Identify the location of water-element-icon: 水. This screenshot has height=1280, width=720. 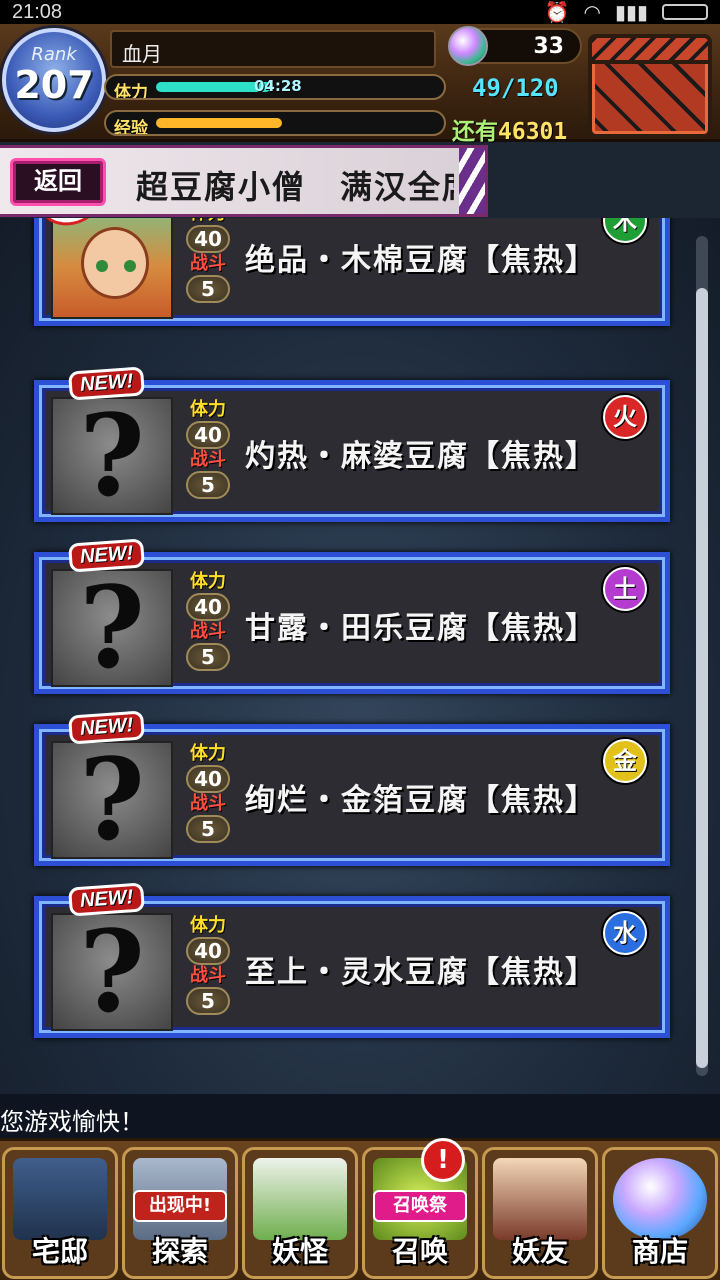
(625, 933).